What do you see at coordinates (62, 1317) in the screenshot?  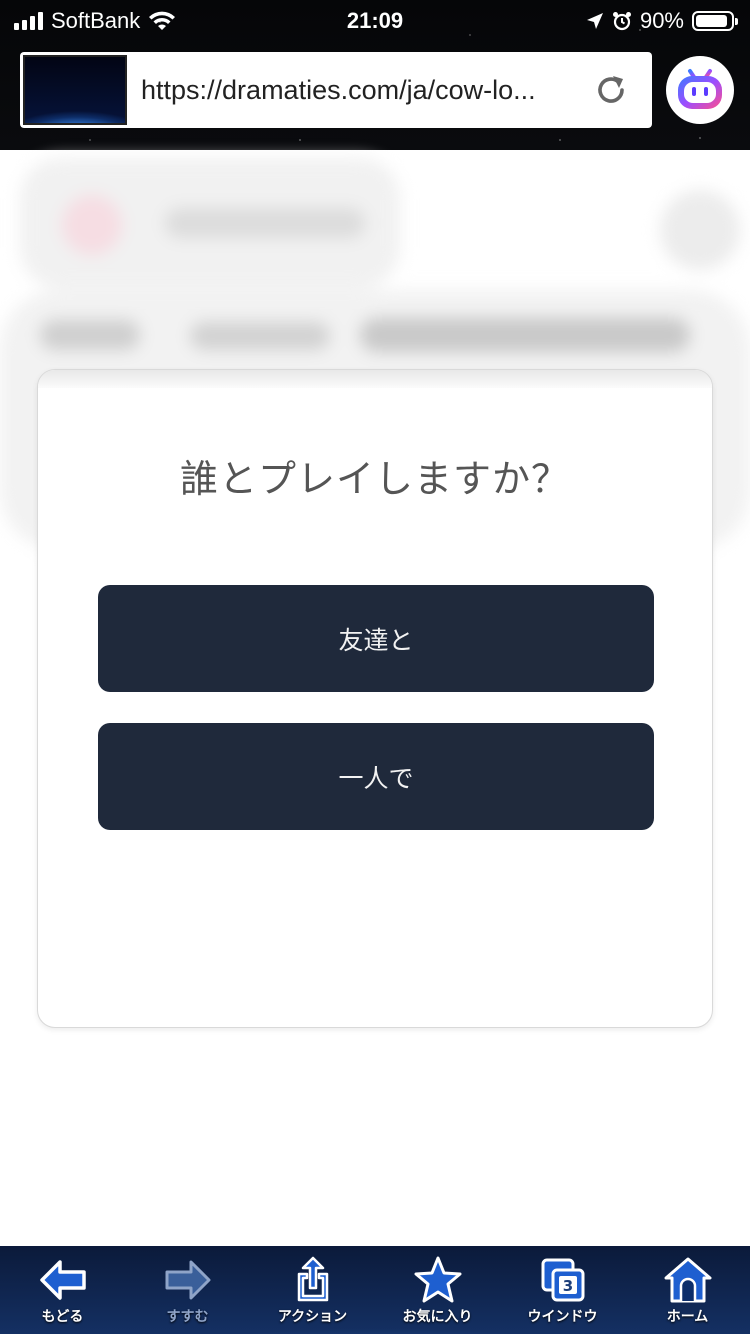 I see `toolbar-back-label: もどる` at bounding box center [62, 1317].